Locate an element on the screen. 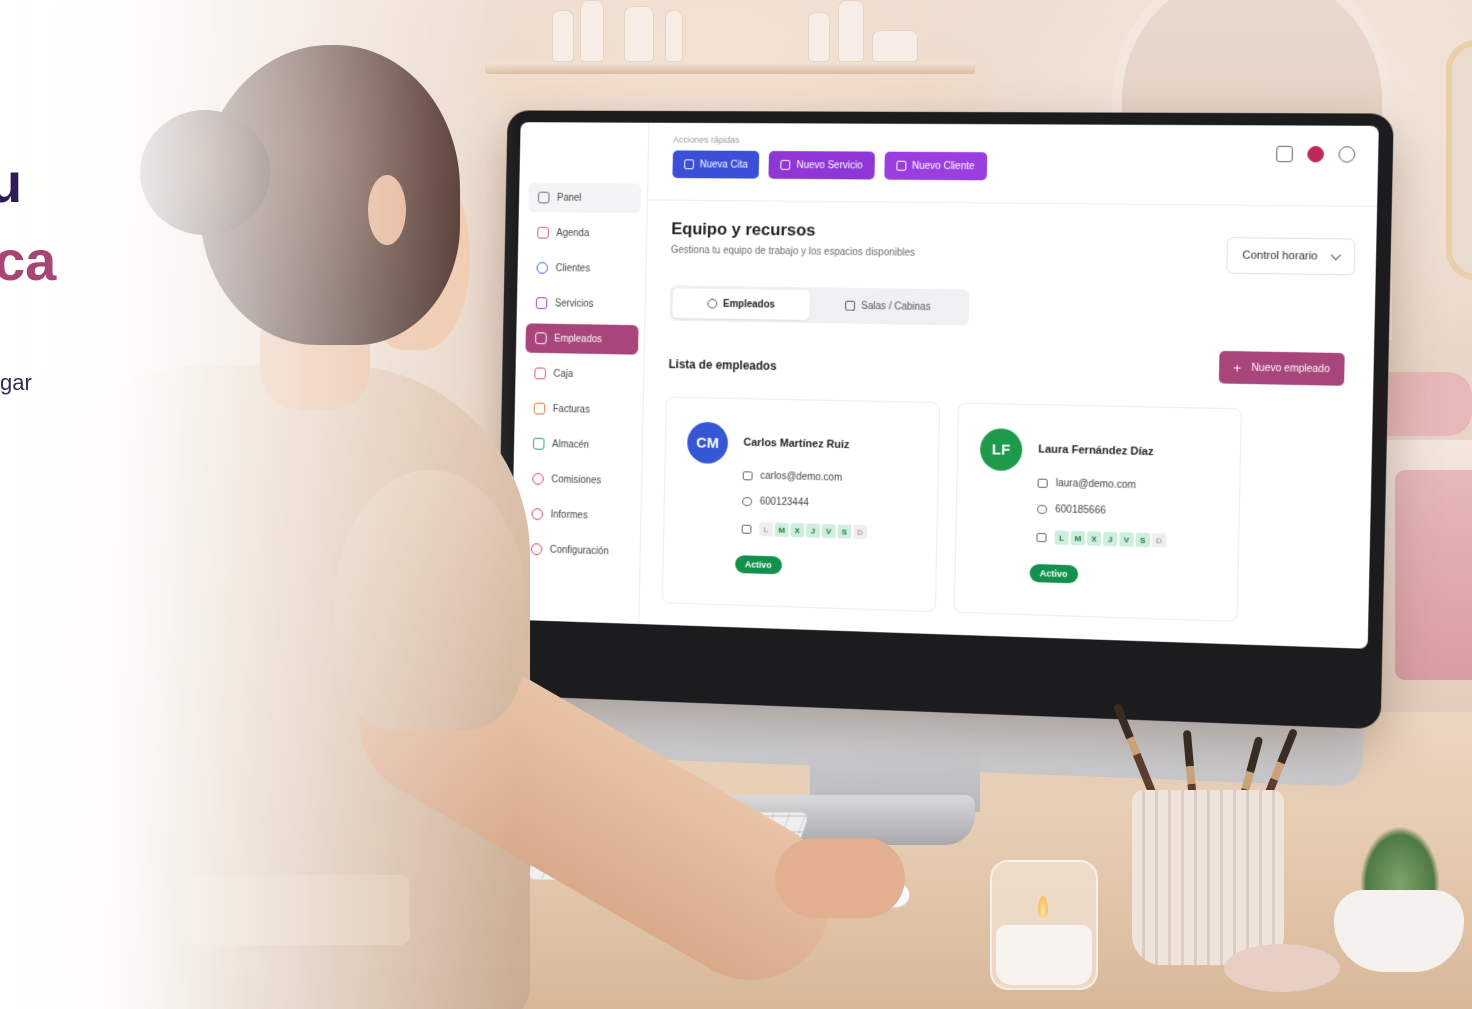 The image size is (1472, 1009). room-icon is located at coordinates (850, 305).